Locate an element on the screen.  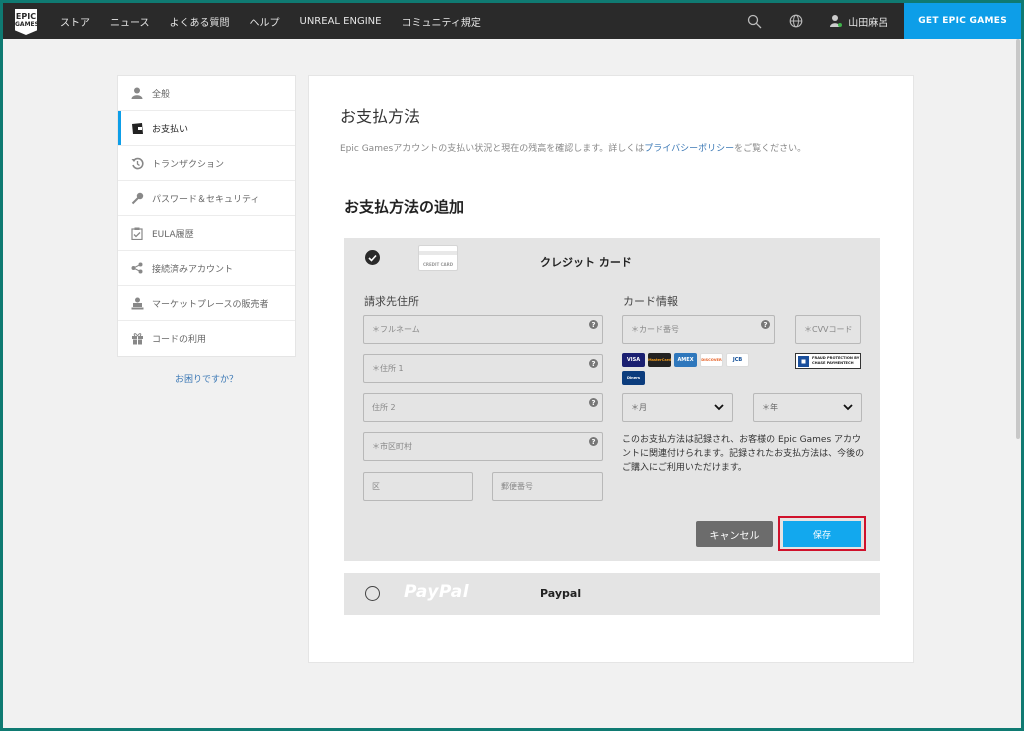
paypal-title: Paypal is located at coordinates (561, 593).